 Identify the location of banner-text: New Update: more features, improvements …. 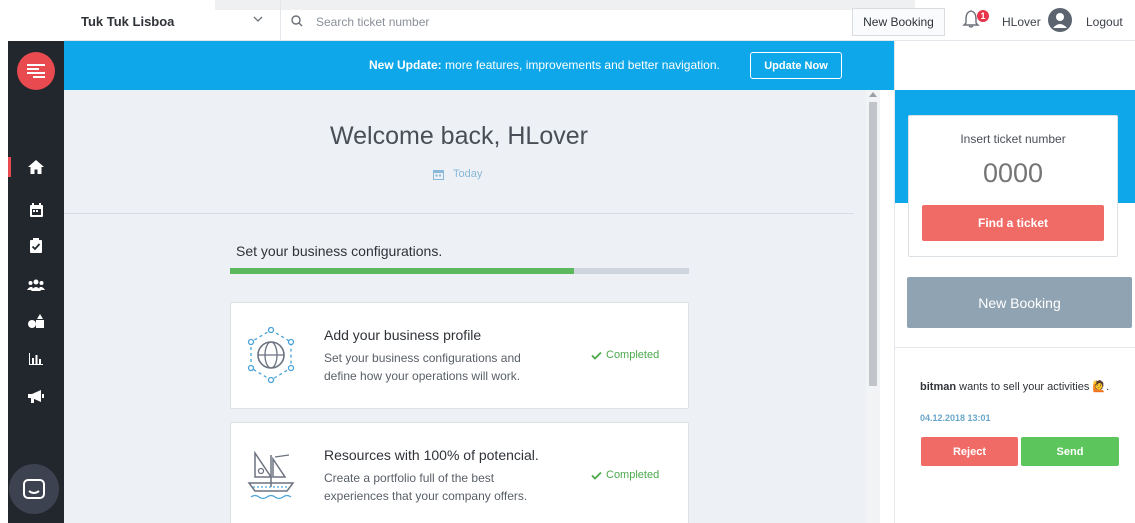
(544, 65).